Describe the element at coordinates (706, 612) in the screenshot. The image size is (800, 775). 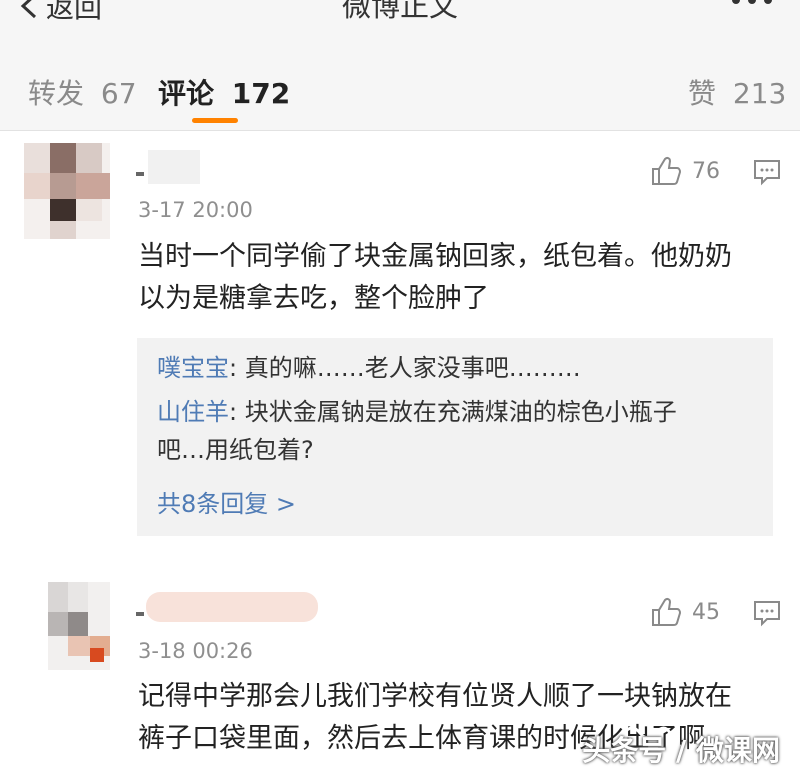
I see `like-count: 45` at that location.